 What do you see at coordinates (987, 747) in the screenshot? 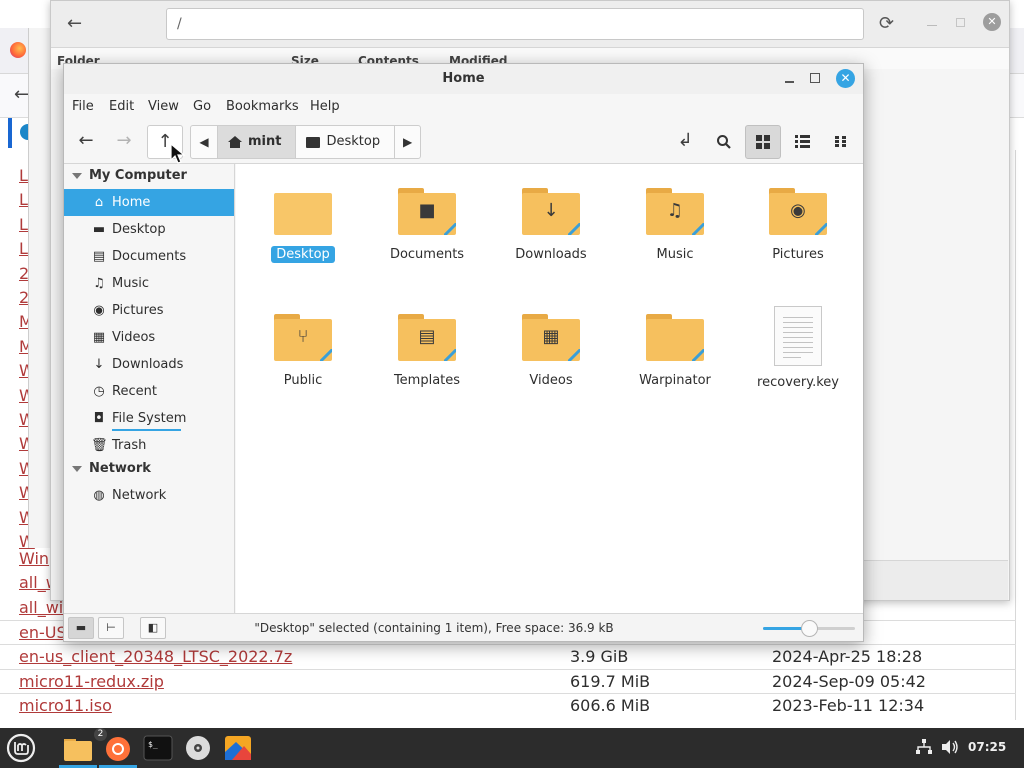
I see `clock: 07:25` at bounding box center [987, 747].